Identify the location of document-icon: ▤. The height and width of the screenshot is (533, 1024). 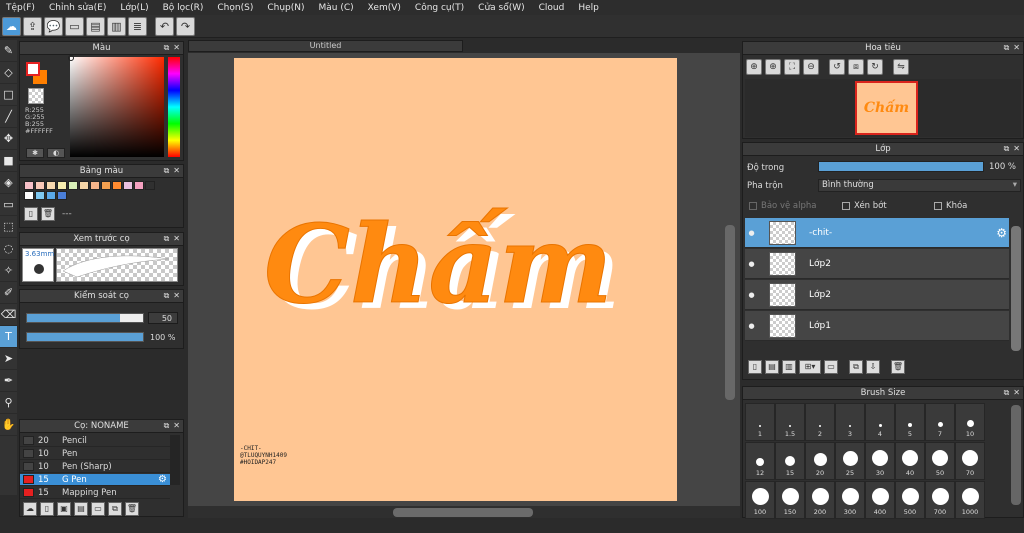
(95, 26).